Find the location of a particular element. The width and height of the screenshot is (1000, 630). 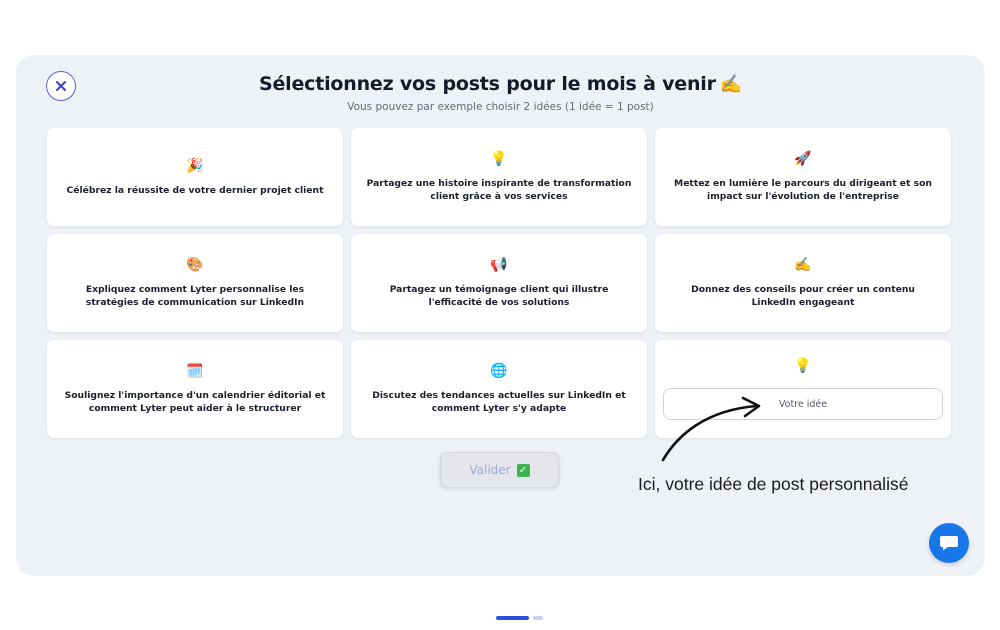

annotation-arrow-icon is located at coordinates (711, 429).